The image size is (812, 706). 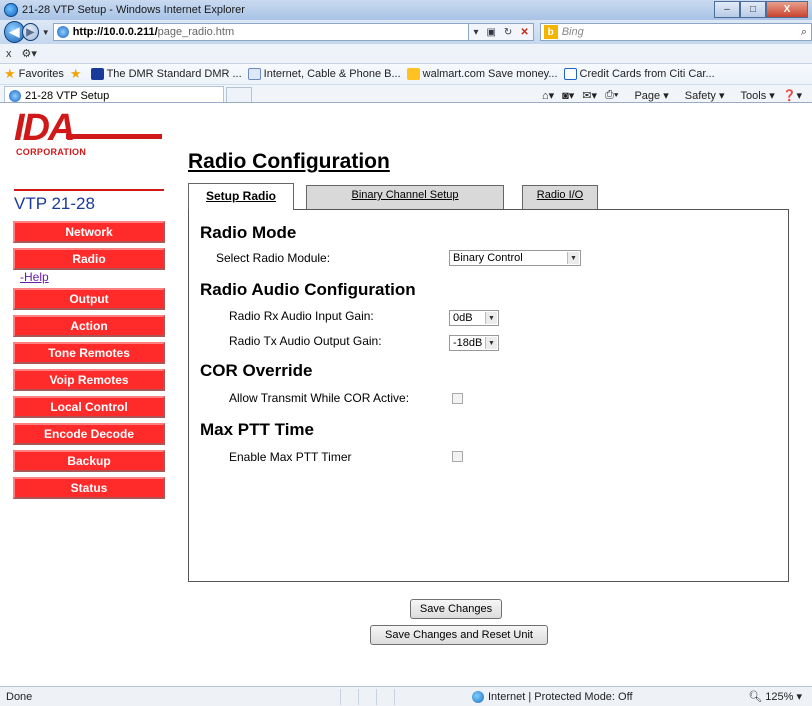 What do you see at coordinates (257, 429) in the screenshot?
I see `max-ptt-heading: Max PTT Time` at bounding box center [257, 429].